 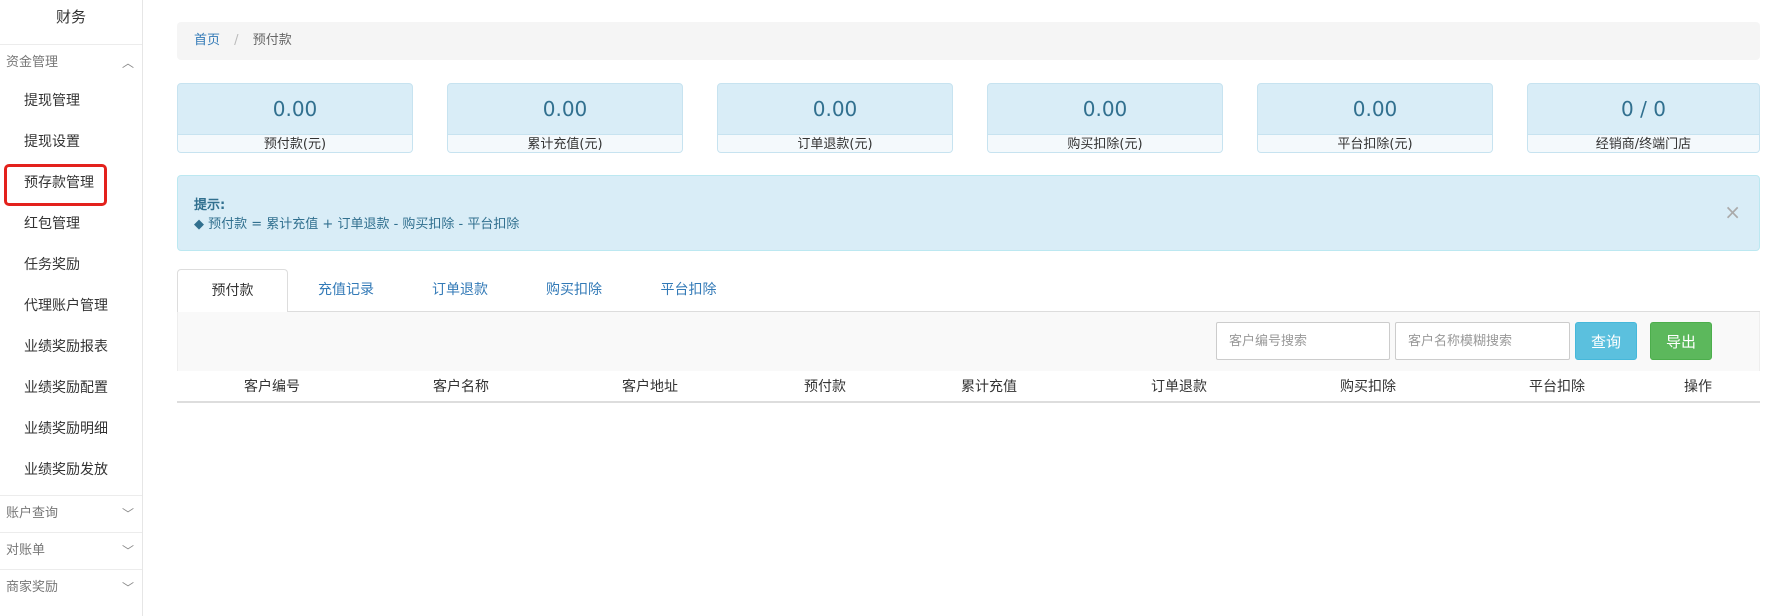 What do you see at coordinates (968, 291) in the screenshot?
I see `tab-bar: 预付款 充值记录 订单退款 购买扣除 平台扣除` at bounding box center [968, 291].